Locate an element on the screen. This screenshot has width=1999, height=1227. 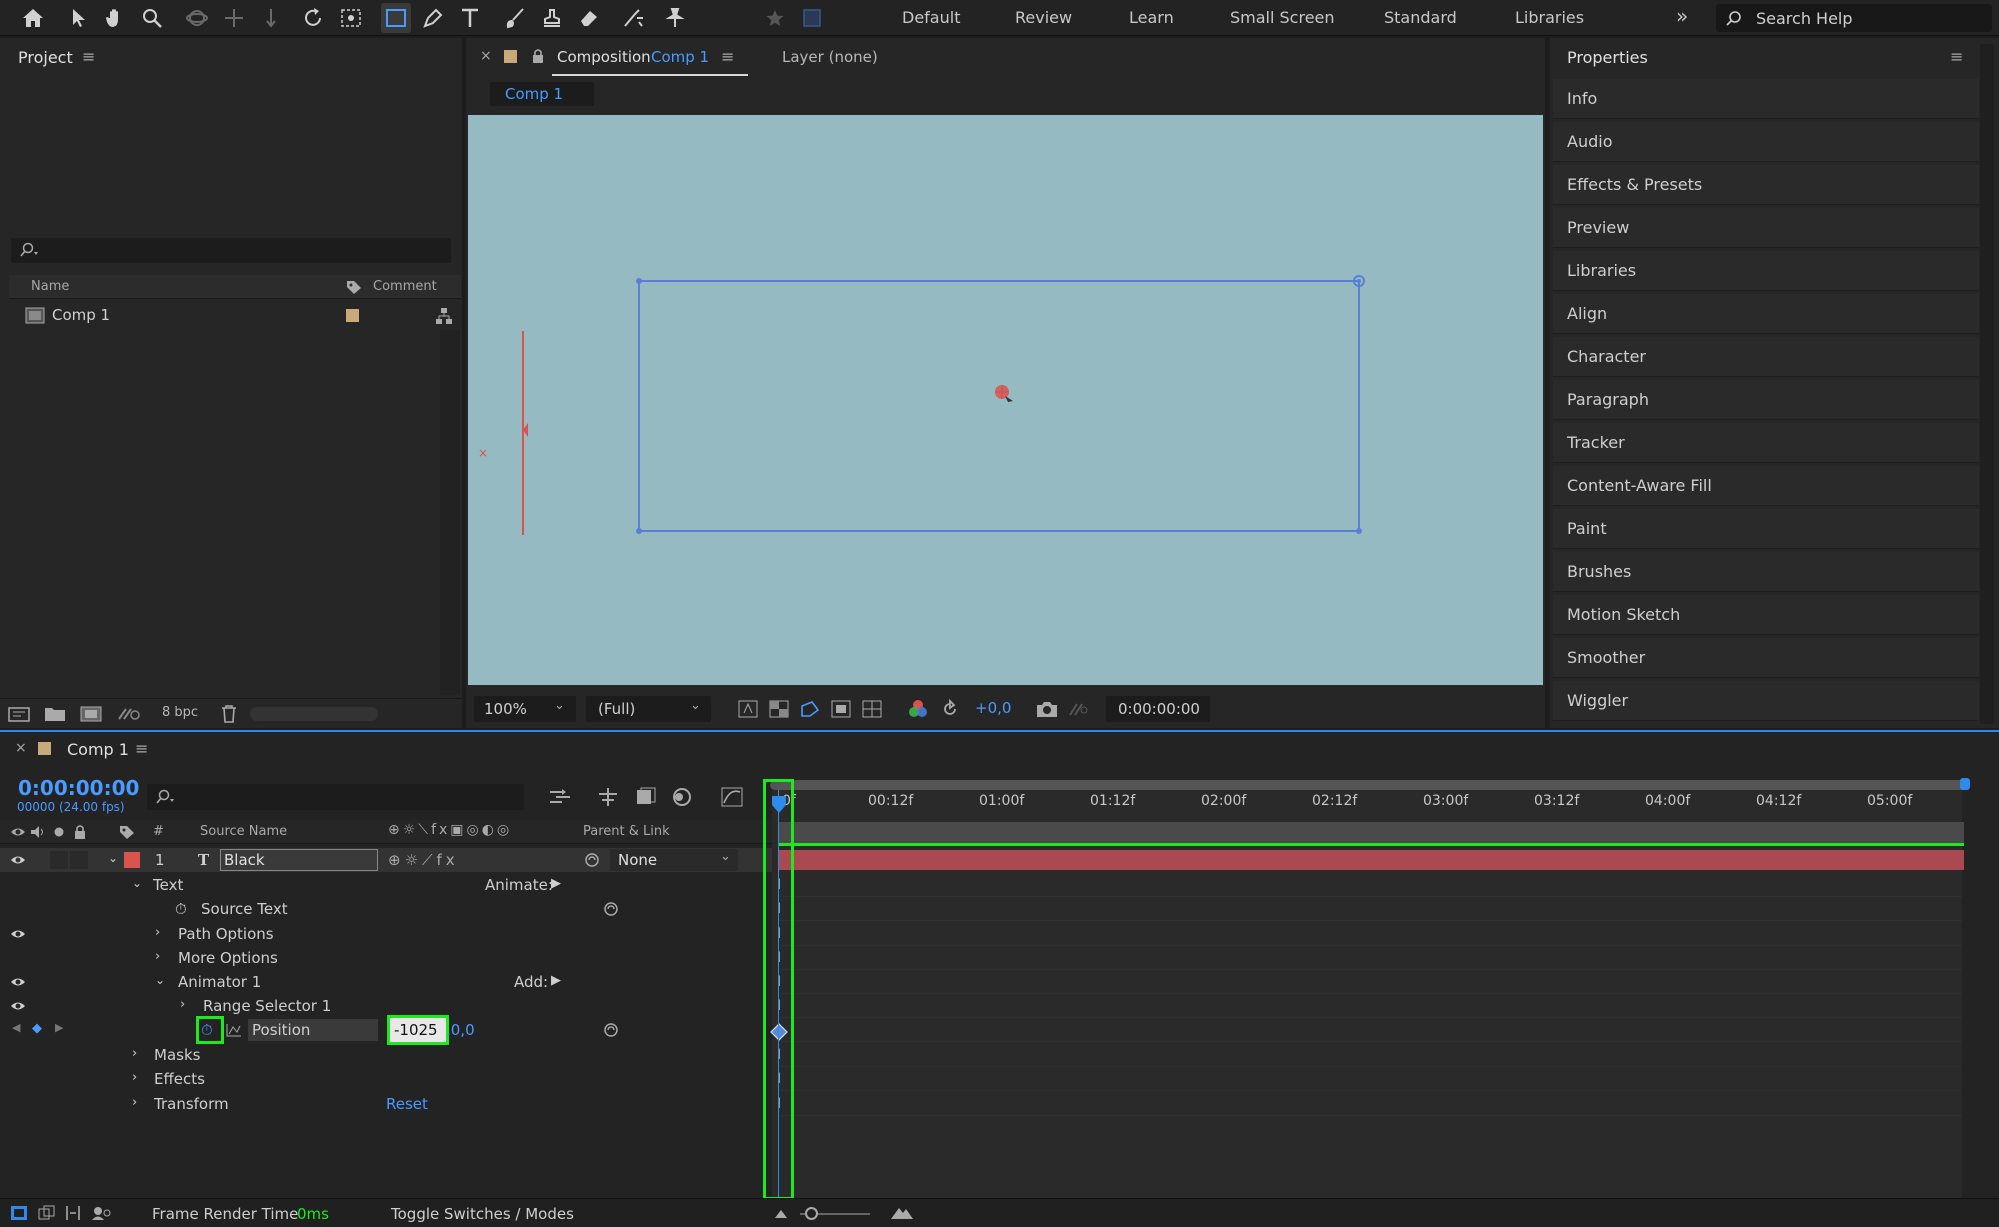
motion-blur-icon is located at coordinates (682, 797).